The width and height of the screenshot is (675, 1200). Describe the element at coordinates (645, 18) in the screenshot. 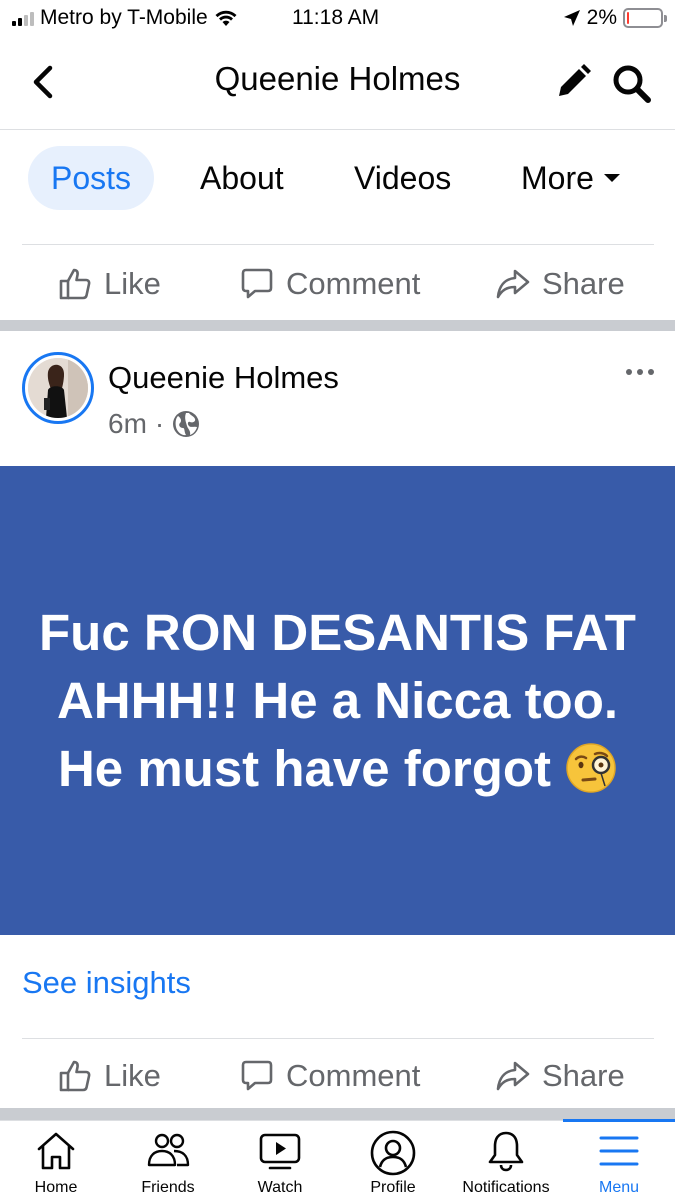

I see `battery-icon` at that location.